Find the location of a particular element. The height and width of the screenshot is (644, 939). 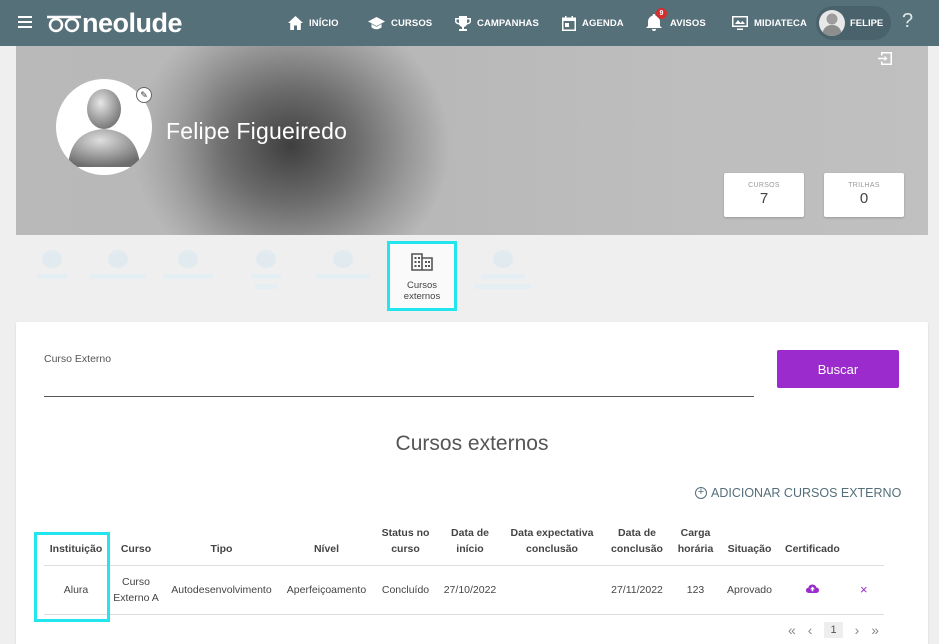

cell-data-conclusao: 27/11/2022 is located at coordinates (637, 590).